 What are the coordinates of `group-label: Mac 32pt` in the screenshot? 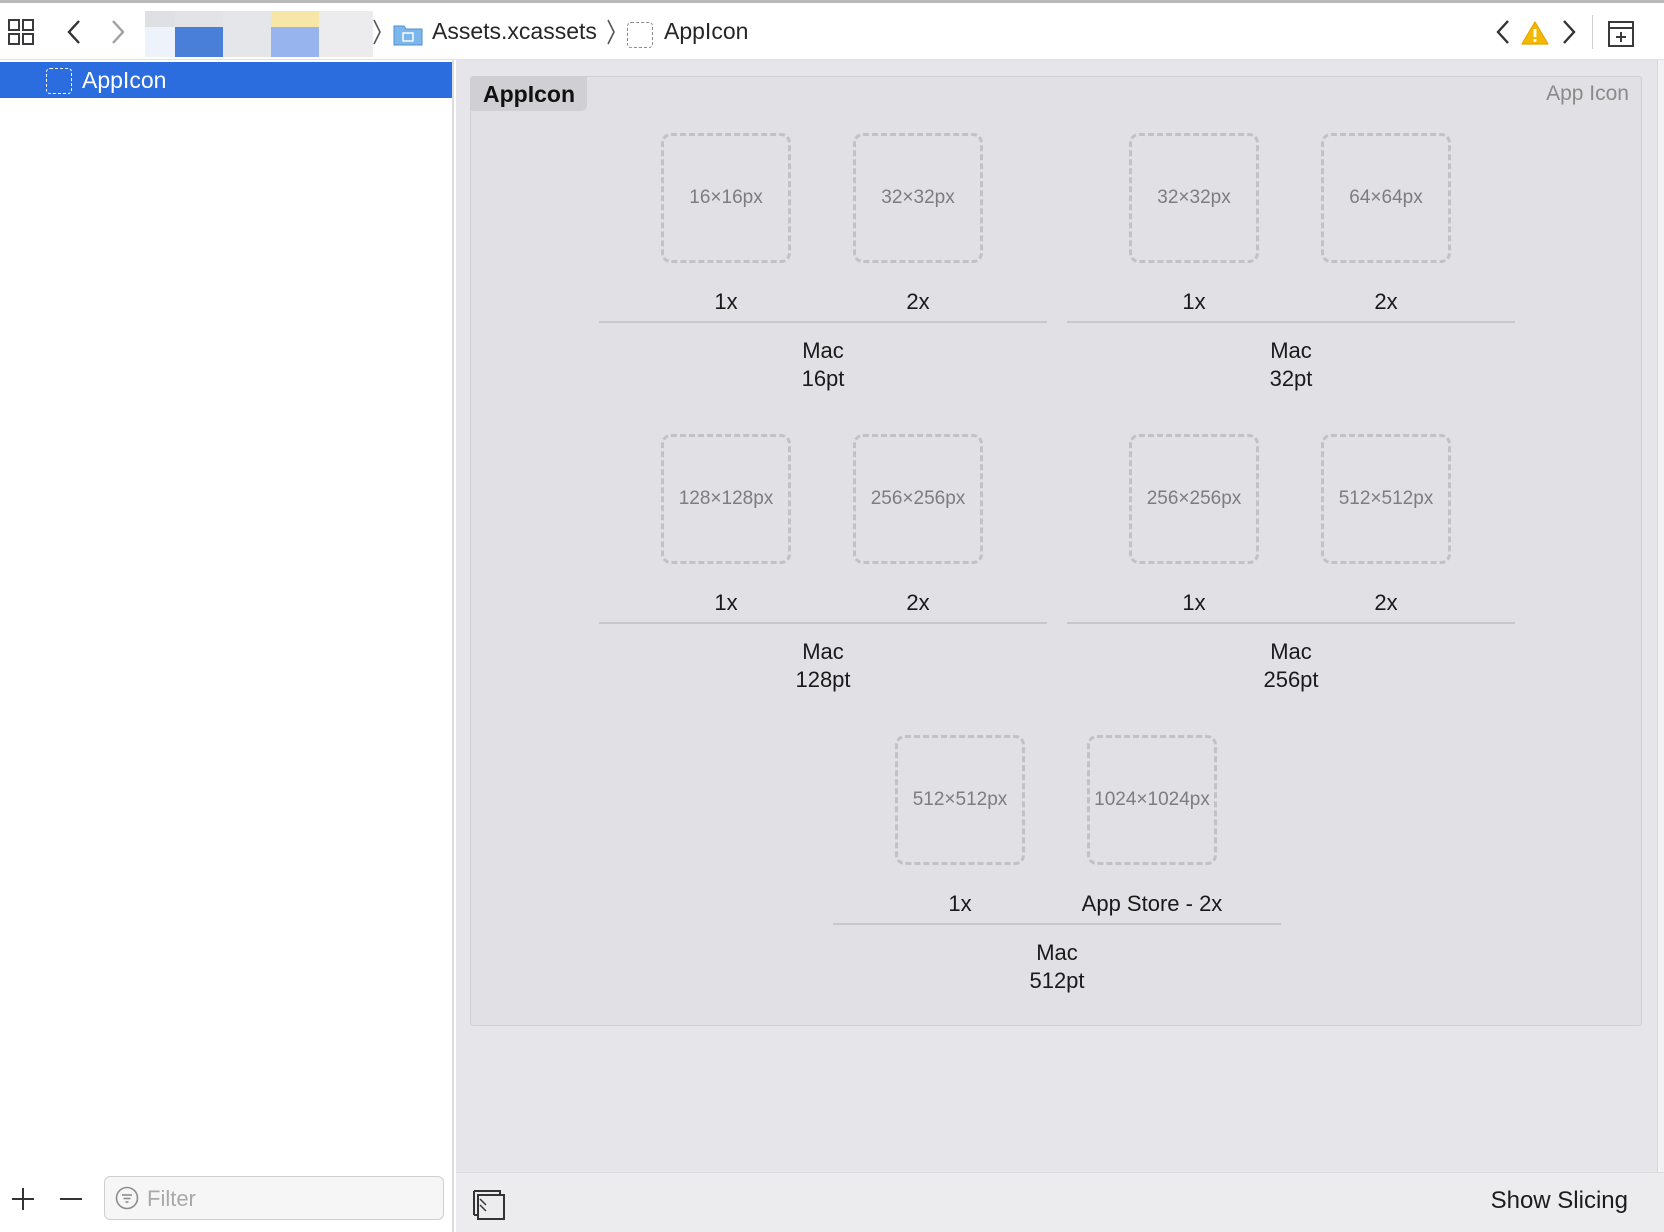 It's located at (1291, 365).